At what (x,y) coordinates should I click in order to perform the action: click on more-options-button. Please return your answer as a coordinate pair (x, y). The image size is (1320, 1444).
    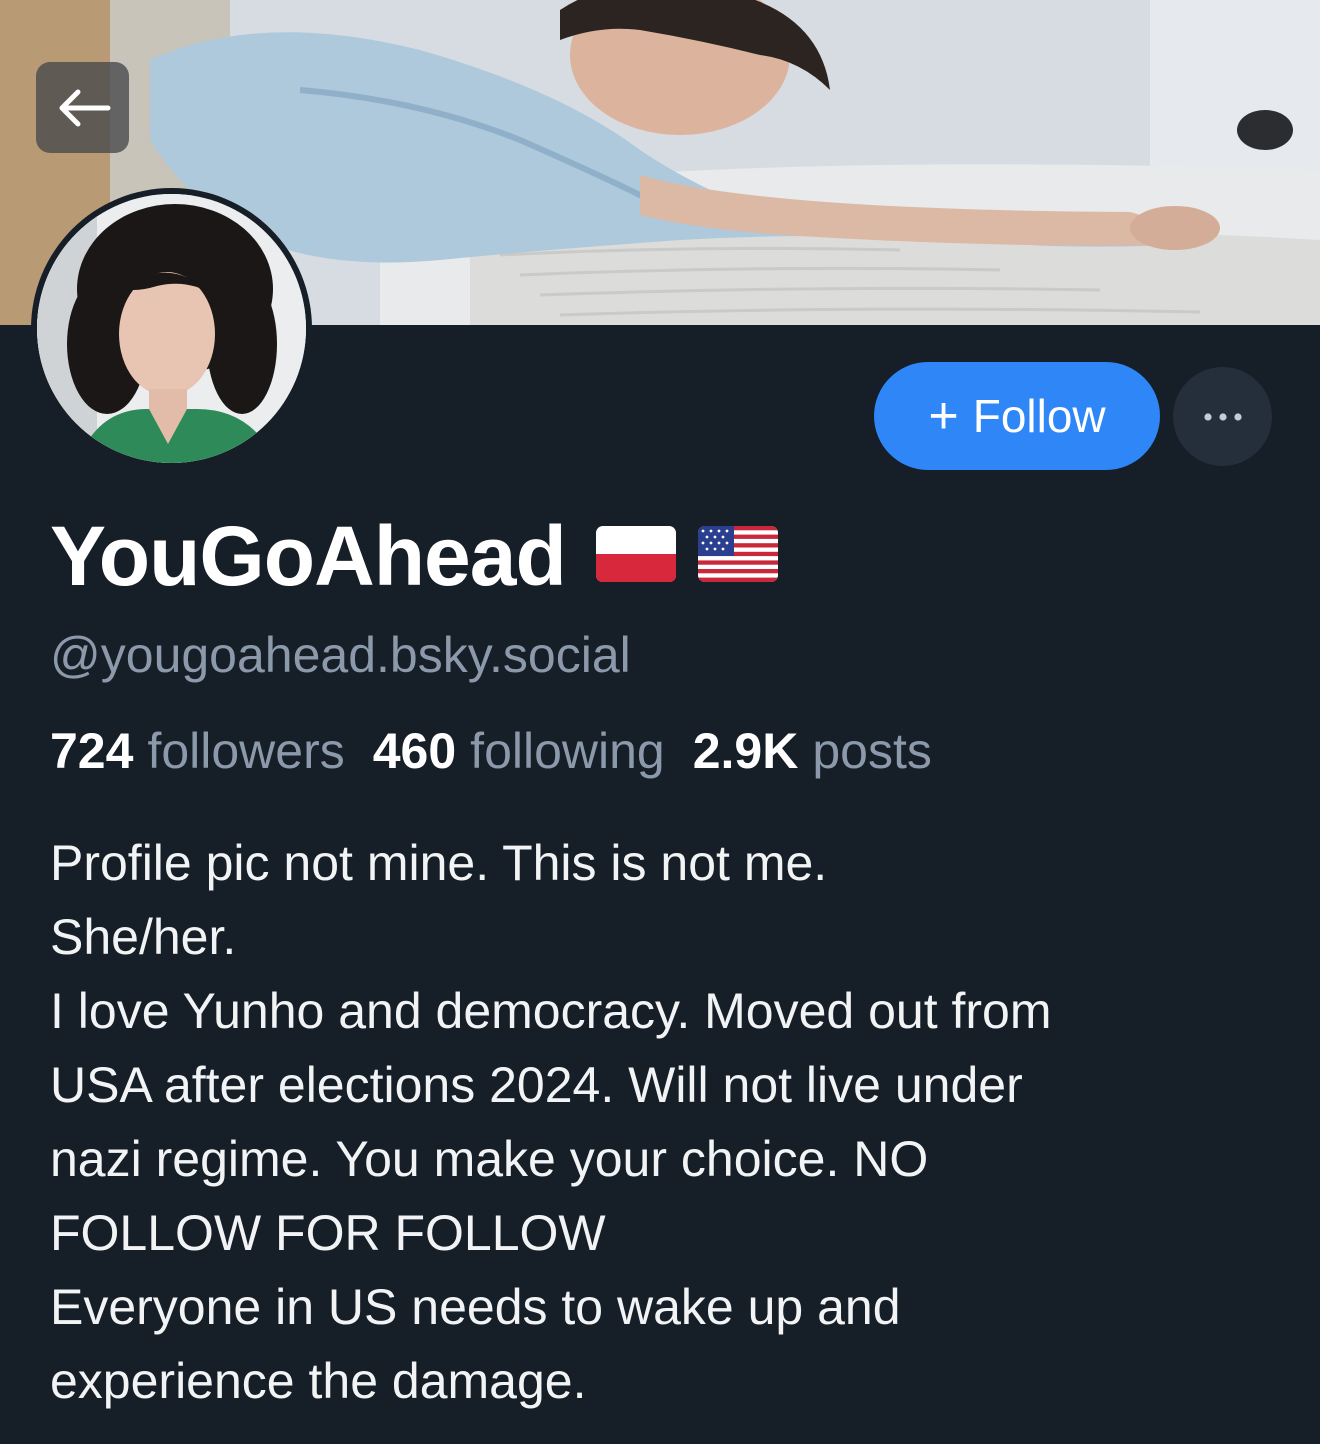
    Looking at the image, I should click on (1222, 416).